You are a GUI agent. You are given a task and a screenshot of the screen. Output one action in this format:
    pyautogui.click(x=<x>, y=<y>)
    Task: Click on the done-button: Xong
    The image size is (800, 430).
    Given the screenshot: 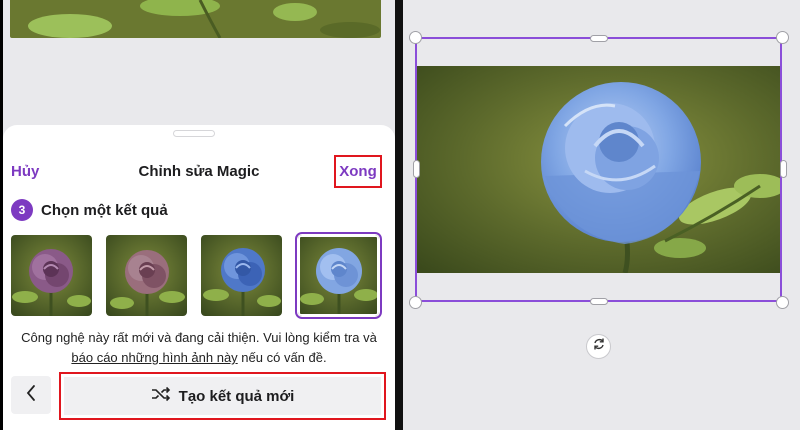 What is the action you would take?
    pyautogui.click(x=358, y=171)
    